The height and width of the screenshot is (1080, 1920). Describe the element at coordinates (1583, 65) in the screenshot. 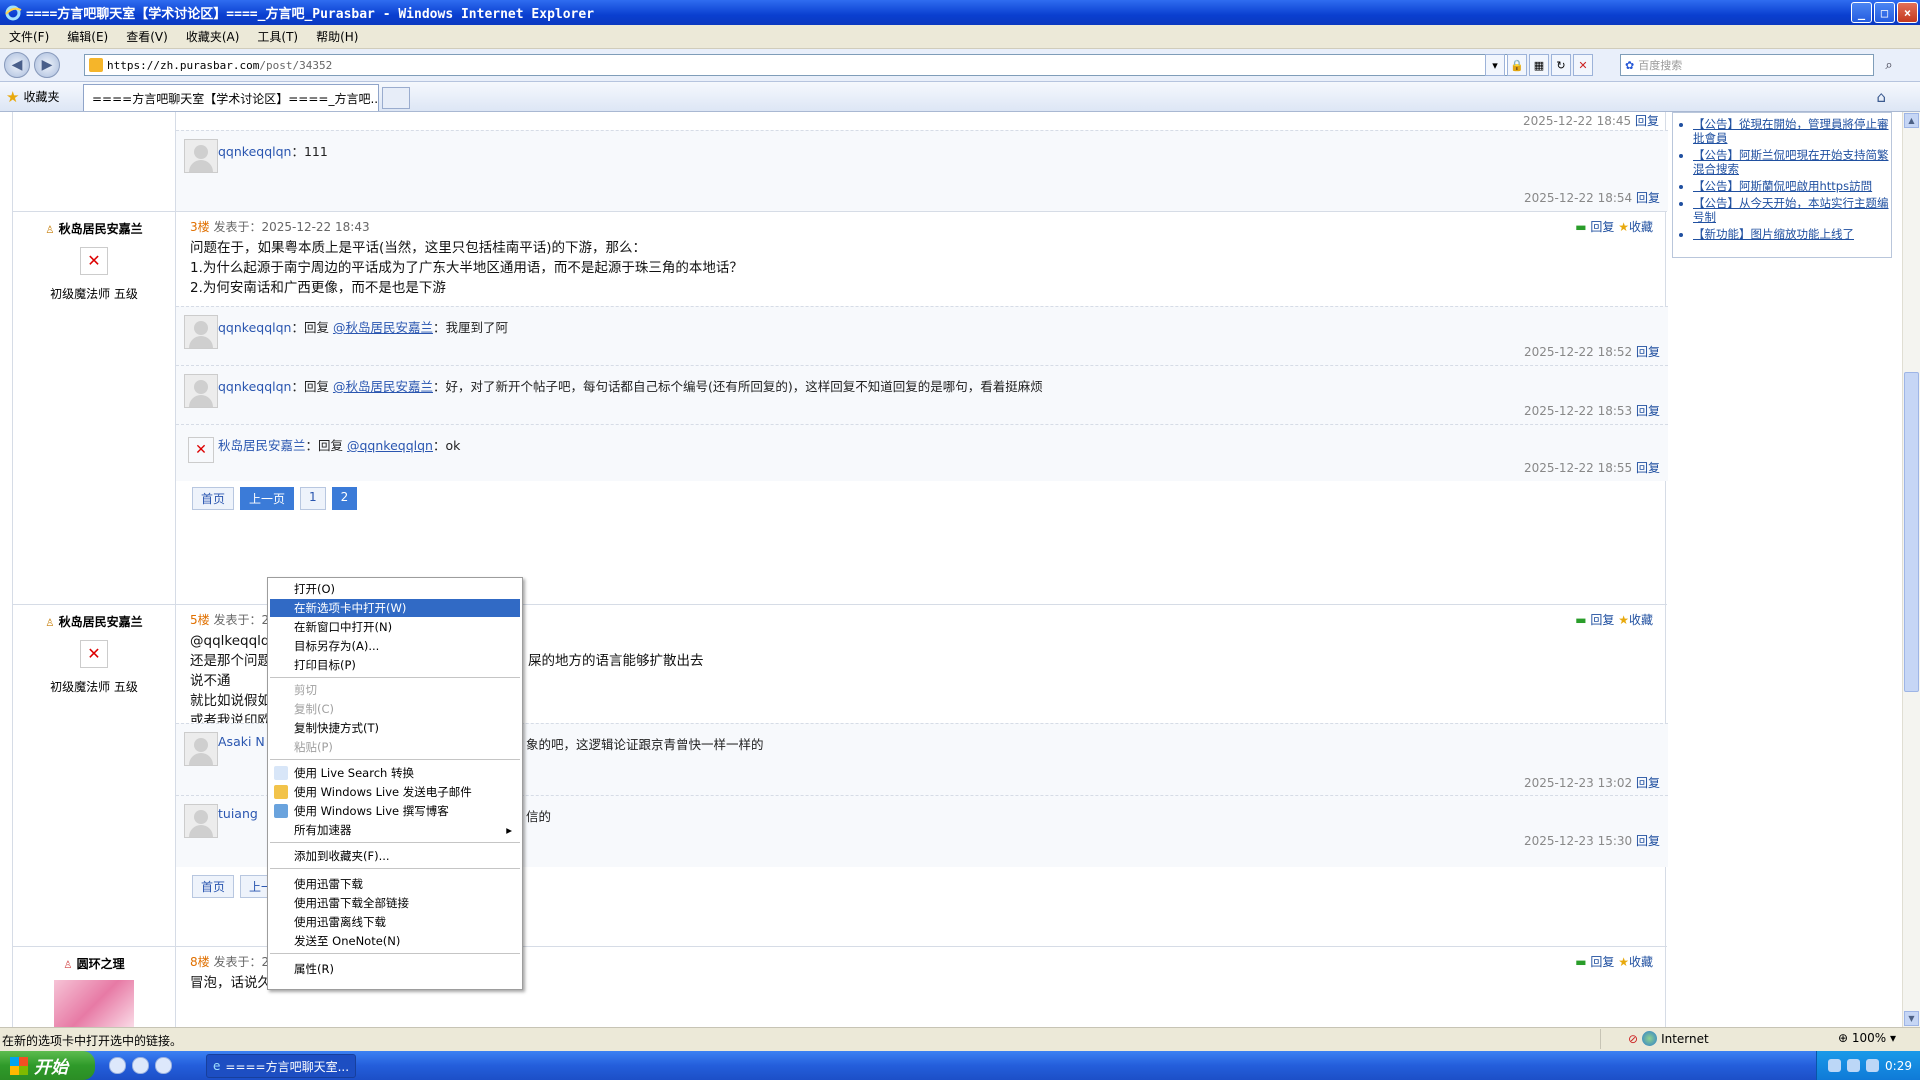

I see `stop-icon: ✕` at that location.